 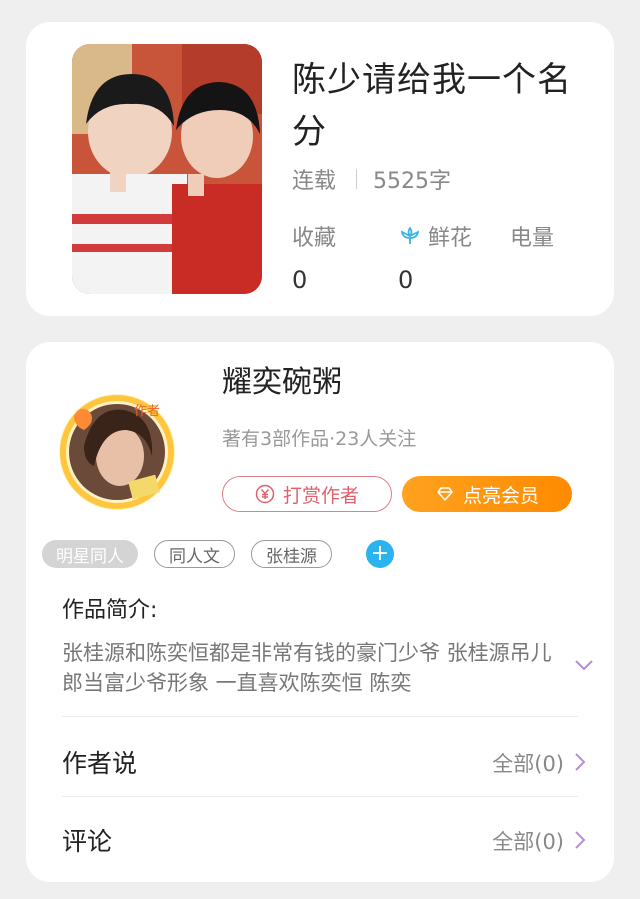 I want to click on book-cover-image, so click(x=167, y=169).